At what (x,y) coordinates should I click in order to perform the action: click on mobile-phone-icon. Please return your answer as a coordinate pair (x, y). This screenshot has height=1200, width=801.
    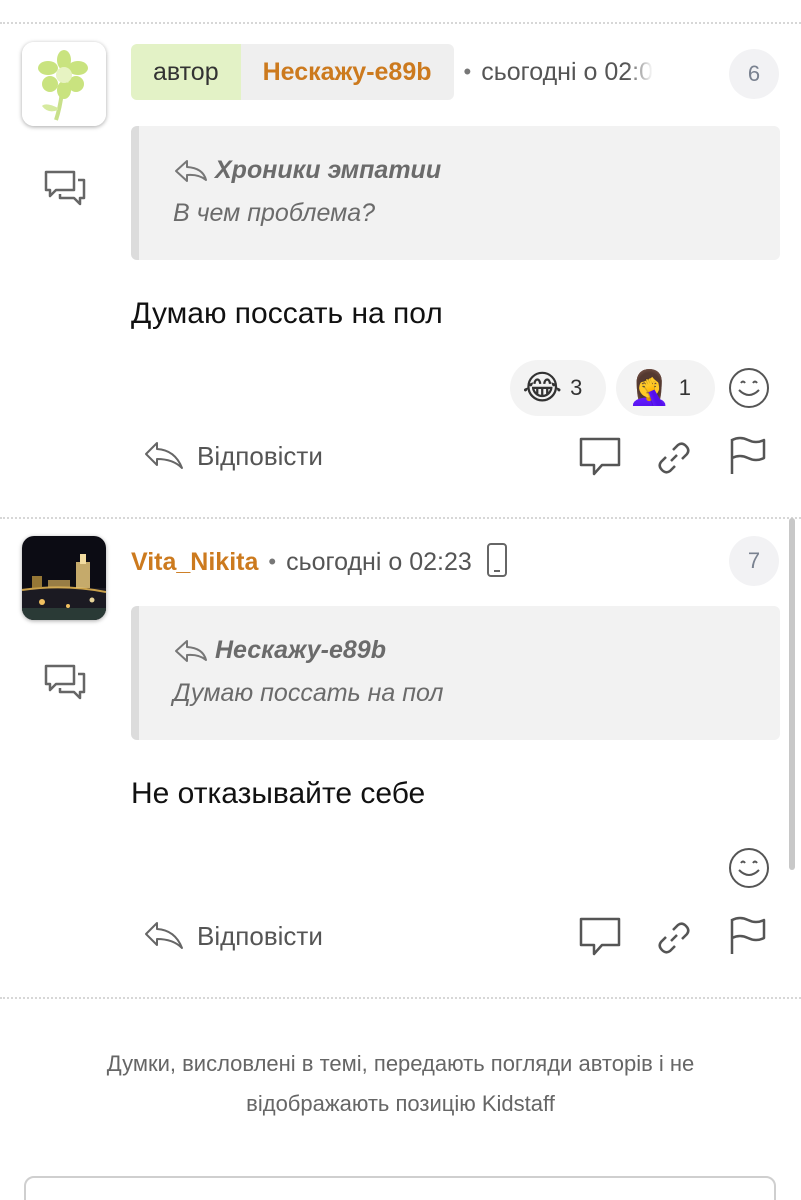
    Looking at the image, I should click on (497, 562).